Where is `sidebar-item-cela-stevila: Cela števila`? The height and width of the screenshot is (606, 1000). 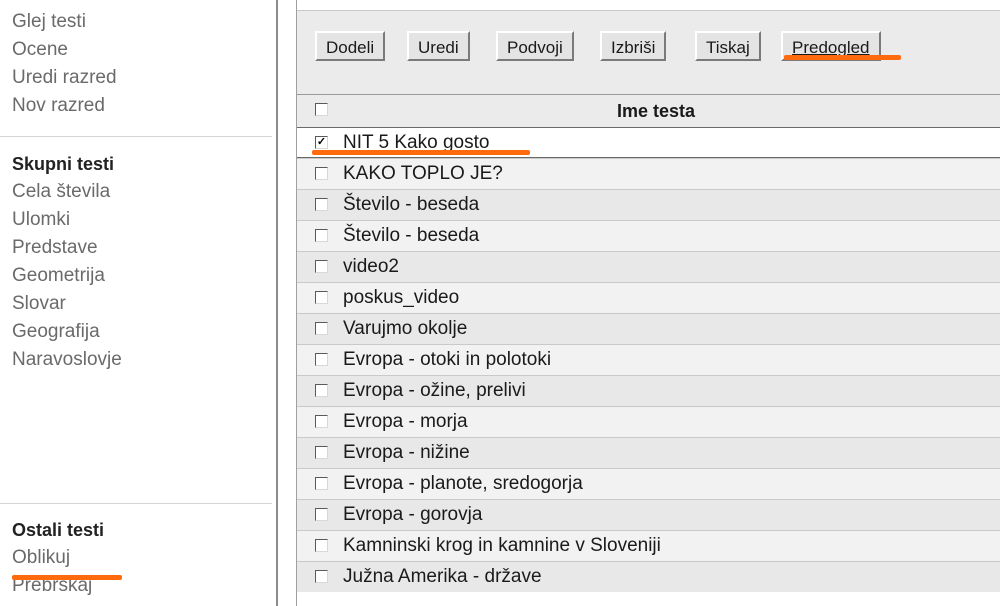
sidebar-item-cela-stevila: Cela števila is located at coordinates (67, 192).